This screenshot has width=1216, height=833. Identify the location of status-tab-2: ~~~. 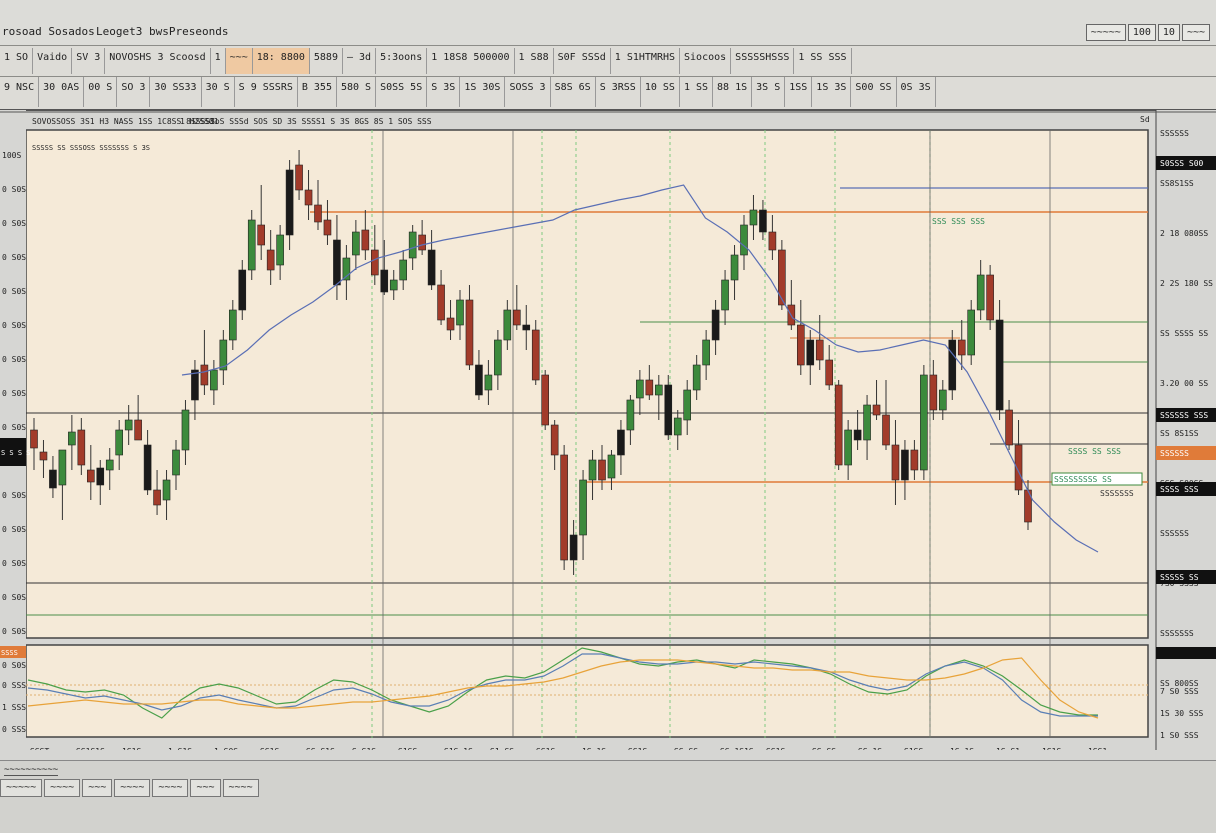
(97, 788).